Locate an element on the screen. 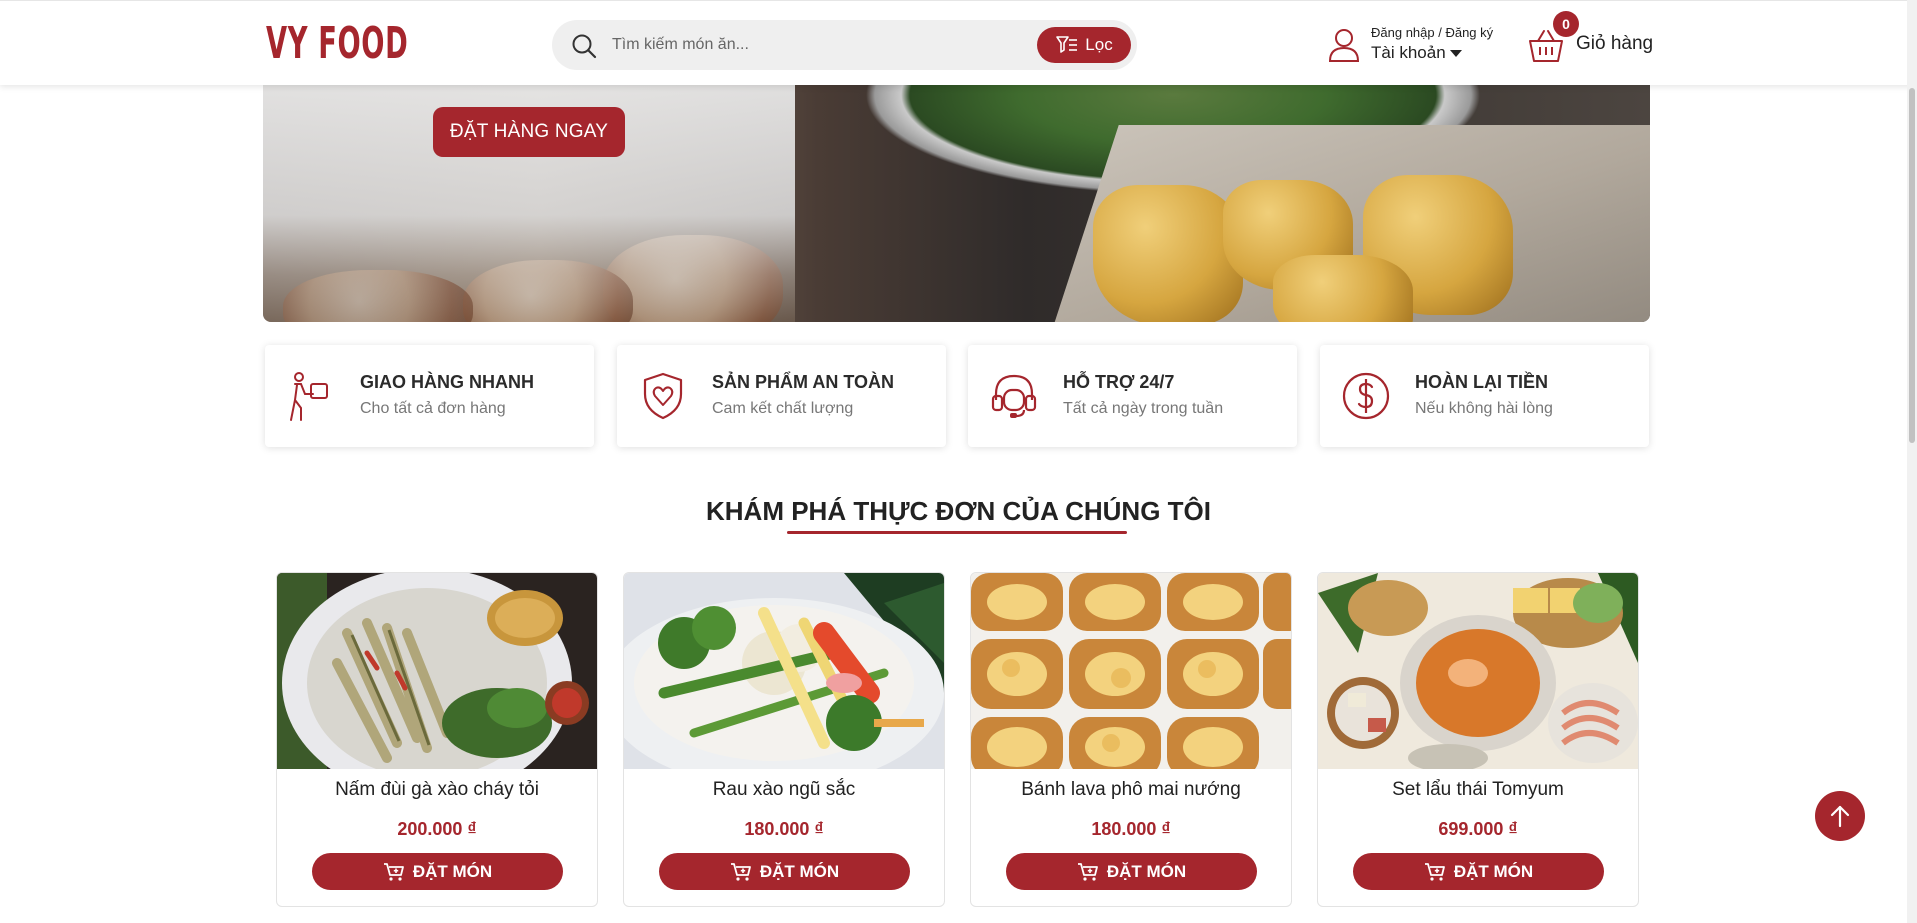  title-underline is located at coordinates (957, 532).